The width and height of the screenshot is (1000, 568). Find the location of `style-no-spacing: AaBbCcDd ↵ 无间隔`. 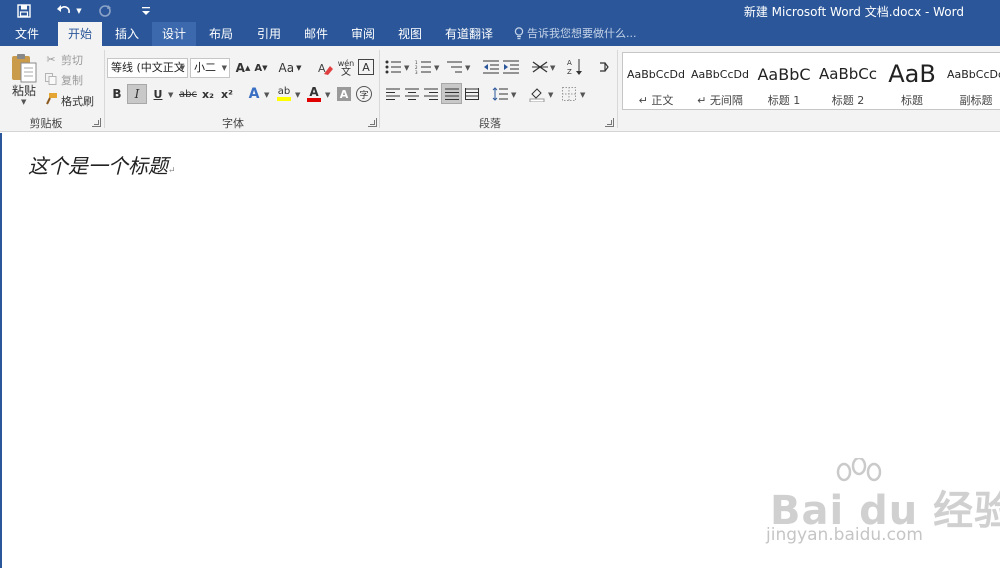

style-no-spacing: AaBbCcDd ↵ 无间隔 is located at coordinates (720, 81).